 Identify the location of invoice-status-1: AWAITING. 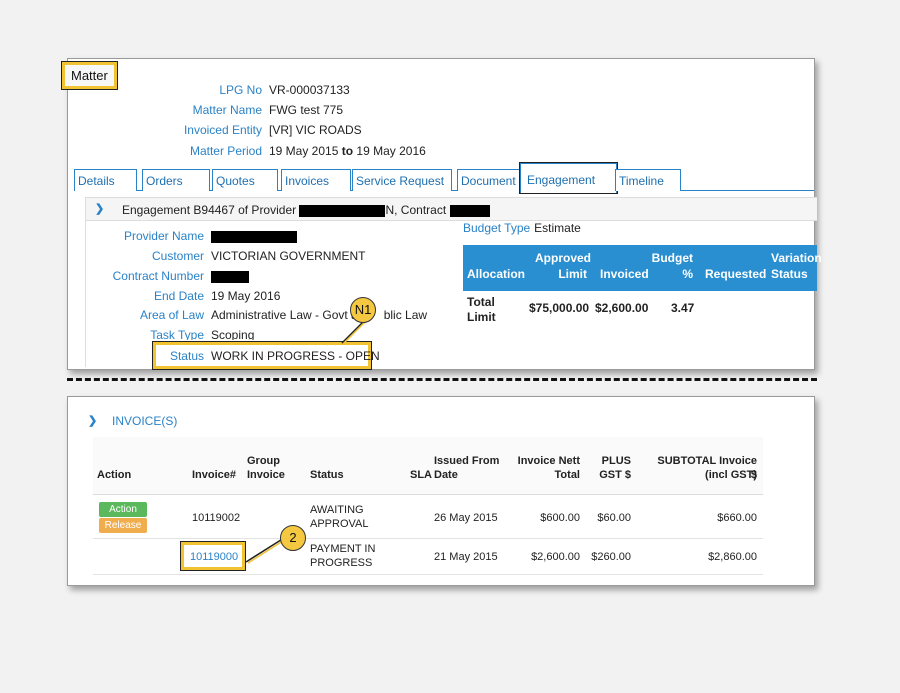
(337, 510).